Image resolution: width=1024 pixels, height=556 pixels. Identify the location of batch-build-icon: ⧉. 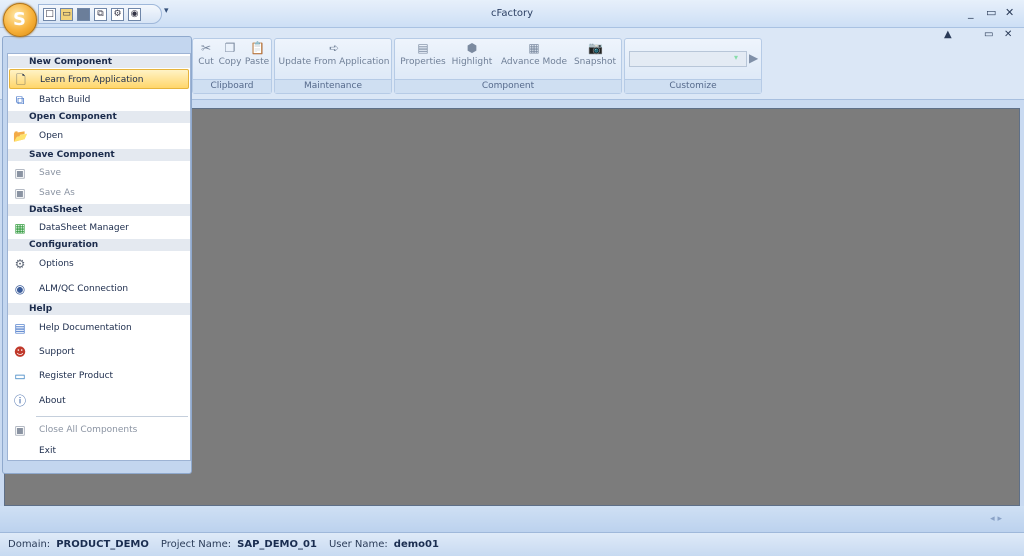
(20, 100).